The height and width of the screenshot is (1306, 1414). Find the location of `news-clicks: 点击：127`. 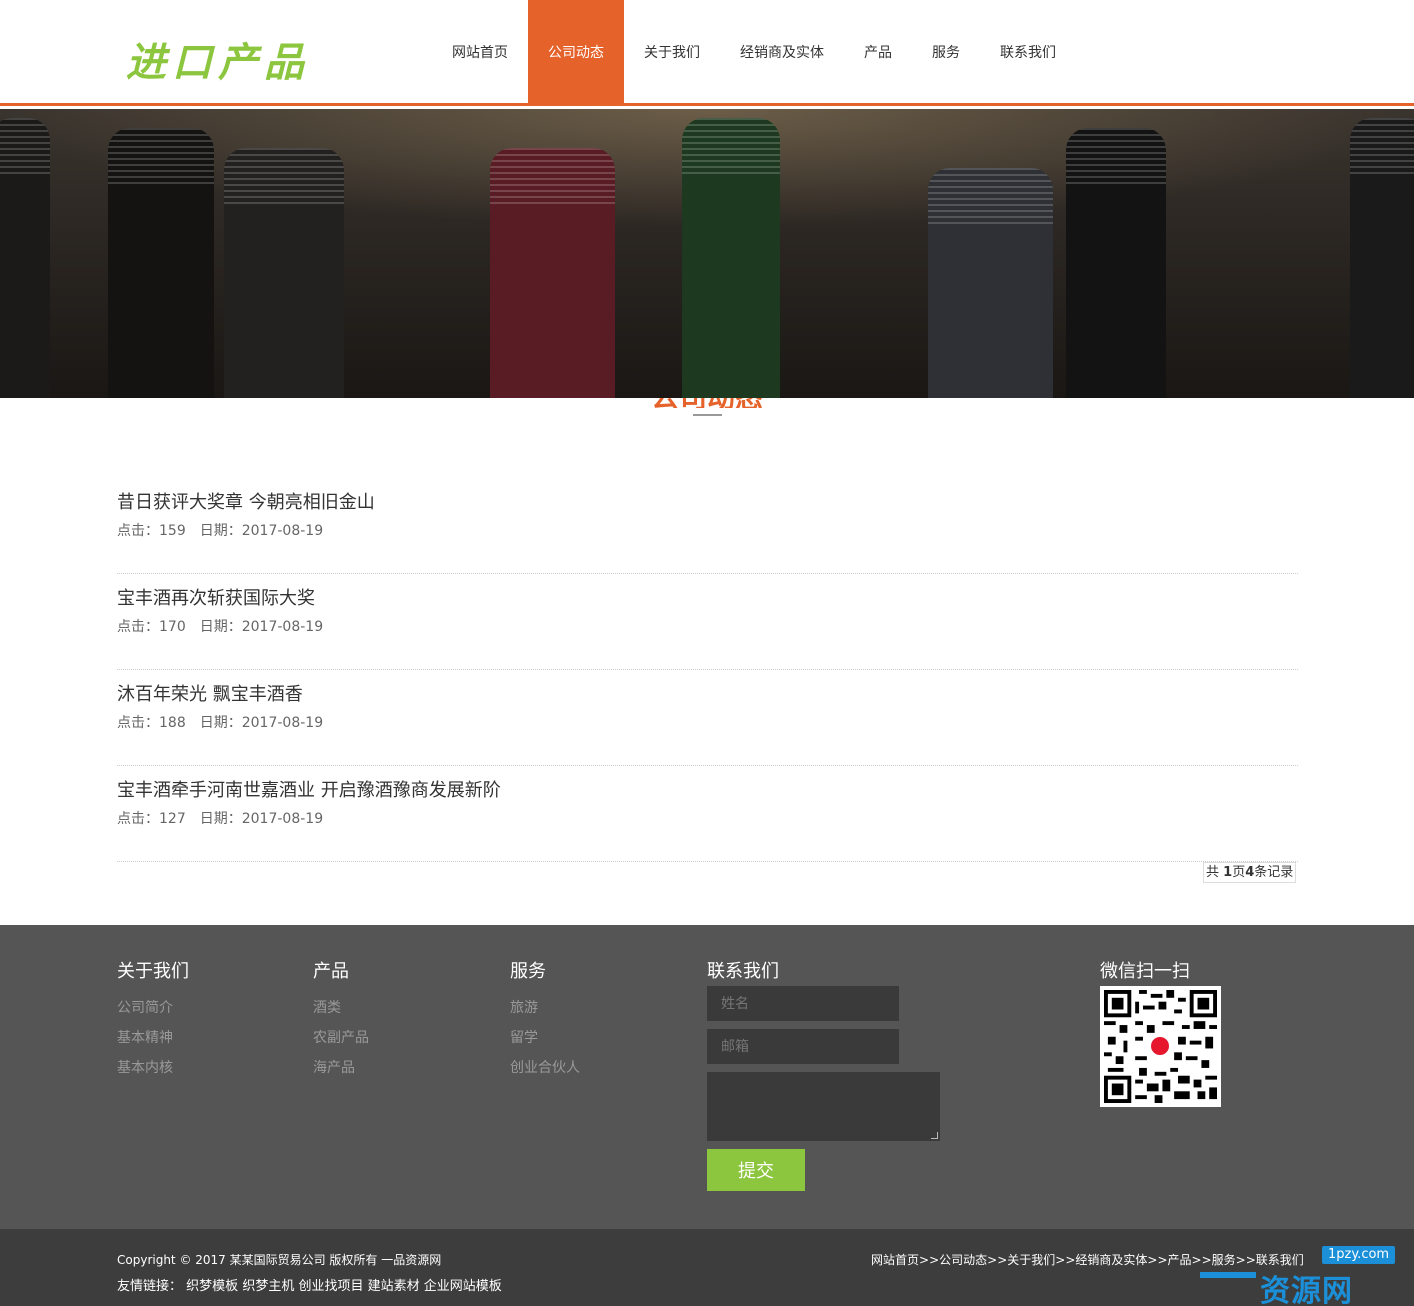

news-clicks: 点击：127 is located at coordinates (151, 819).